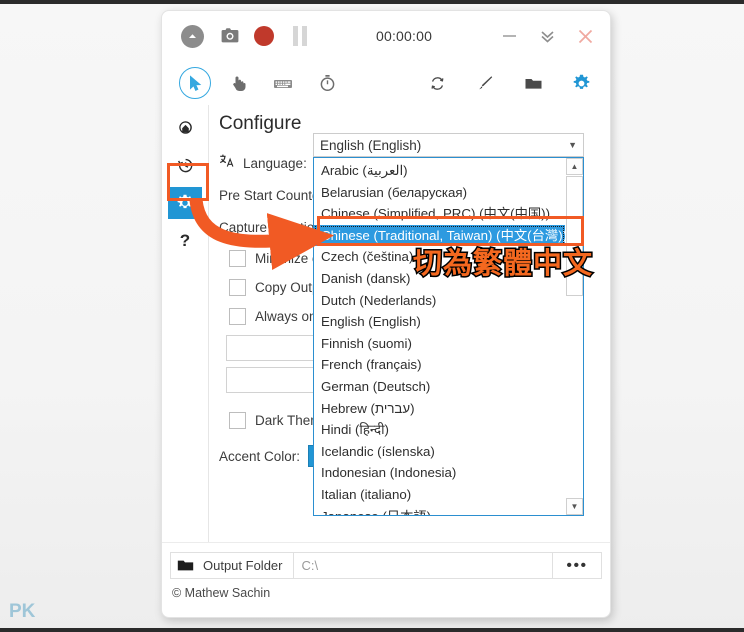 The image size is (744, 632). Describe the element at coordinates (404, 36) in the screenshot. I see `recording-timer: 00:00:00` at that location.